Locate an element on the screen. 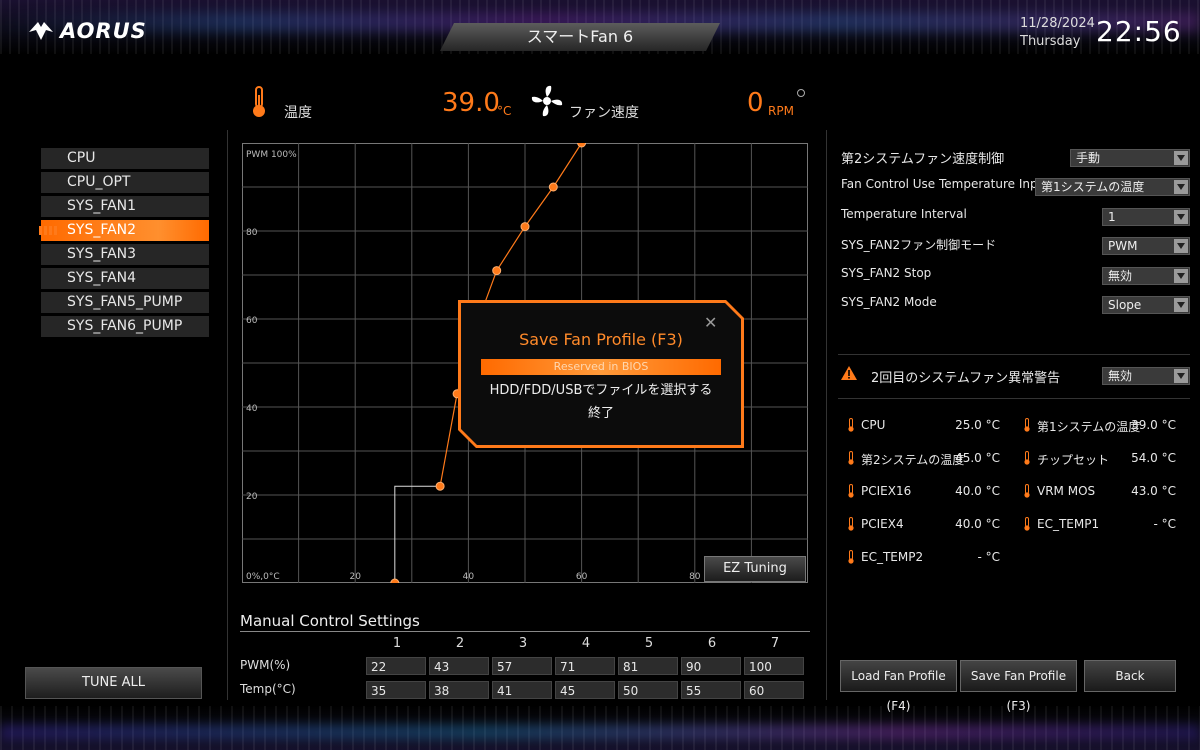 This screenshot has height=750, width=1200. temp-sensor-name: VRM MOS is located at coordinates (1066, 491).